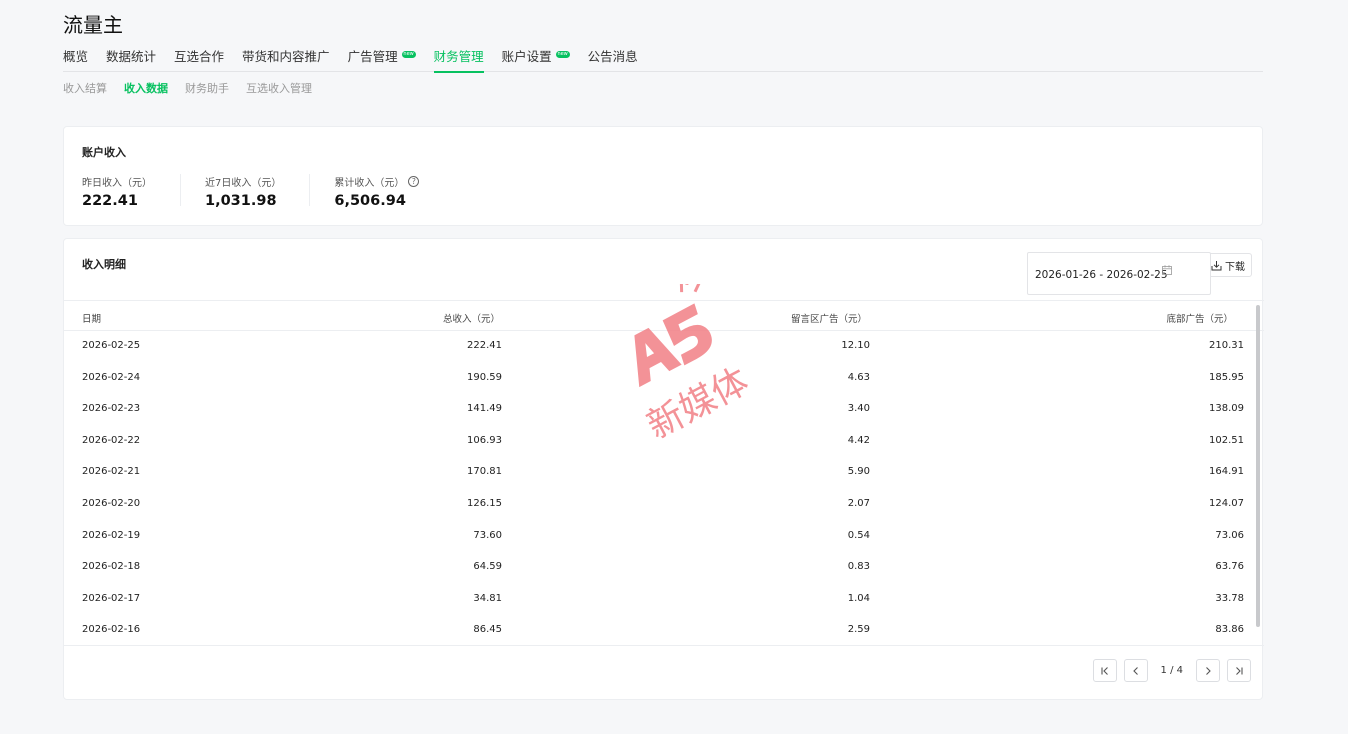  What do you see at coordinates (487, 535) in the screenshot?
I see `cell-total-income: 73.60` at bounding box center [487, 535].